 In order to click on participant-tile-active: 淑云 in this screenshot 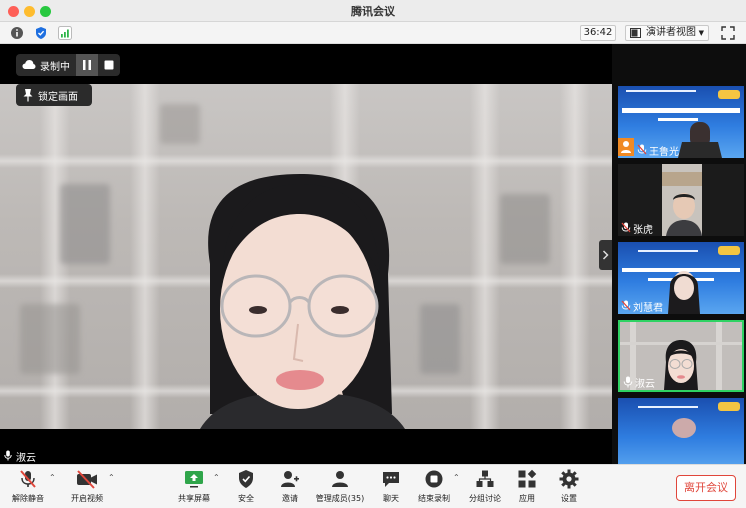, I will do `click(681, 356)`.